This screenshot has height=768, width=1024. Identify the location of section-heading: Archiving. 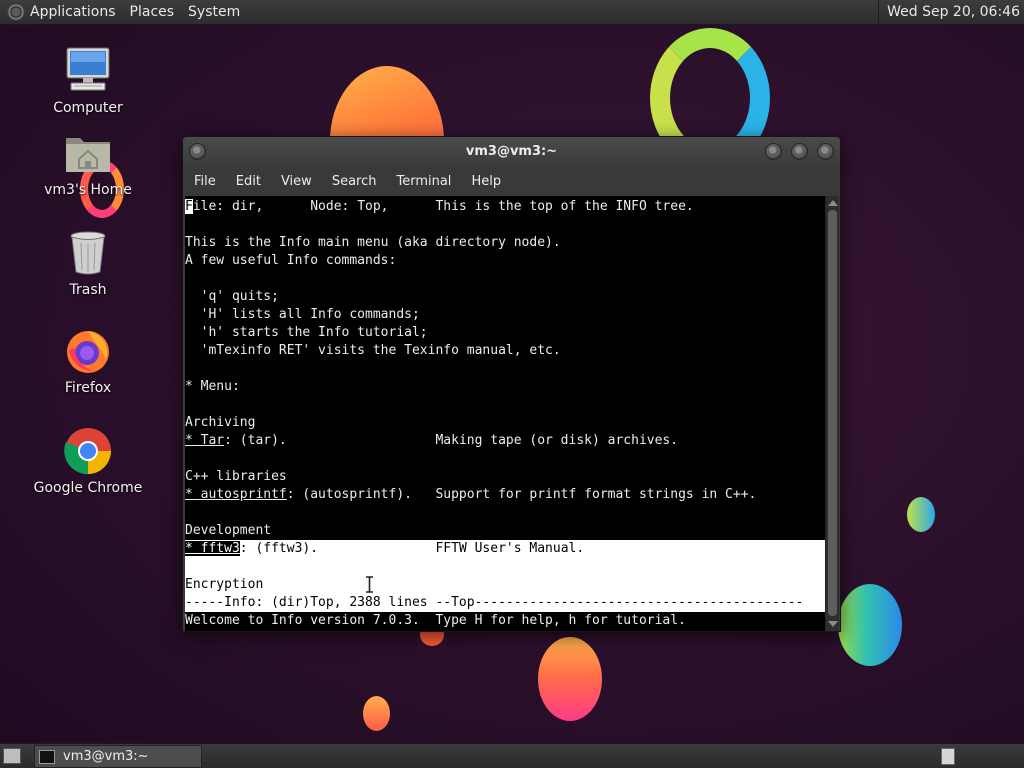
(220, 422).